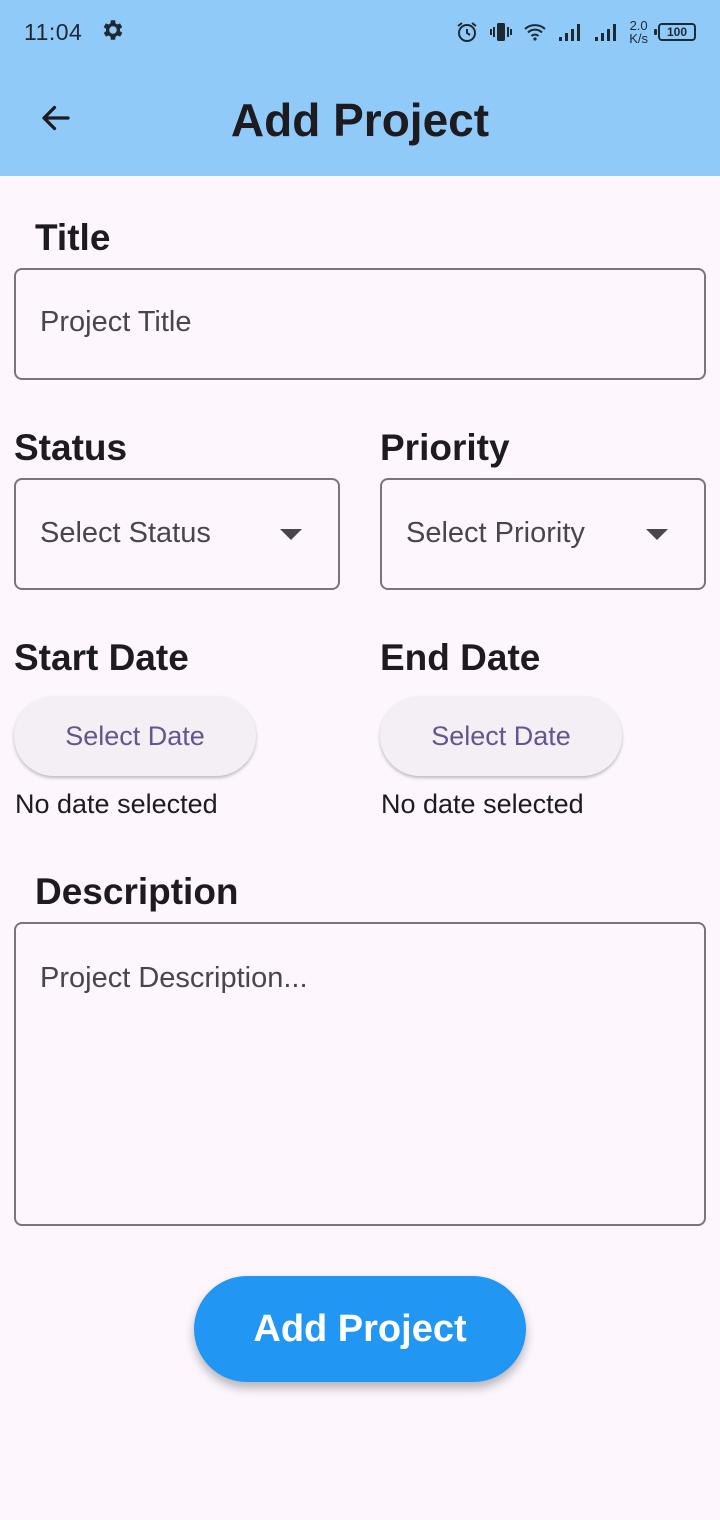  Describe the element at coordinates (360, 324) in the screenshot. I see `title-input: Project Title` at that location.